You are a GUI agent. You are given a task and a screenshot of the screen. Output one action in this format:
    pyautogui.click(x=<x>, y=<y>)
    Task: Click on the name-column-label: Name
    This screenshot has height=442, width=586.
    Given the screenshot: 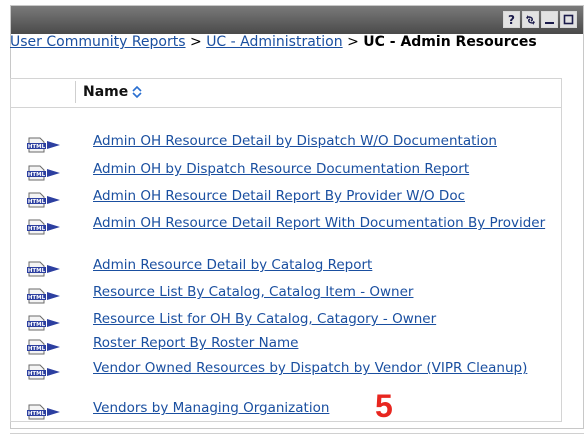 What is the action you would take?
    pyautogui.click(x=106, y=92)
    